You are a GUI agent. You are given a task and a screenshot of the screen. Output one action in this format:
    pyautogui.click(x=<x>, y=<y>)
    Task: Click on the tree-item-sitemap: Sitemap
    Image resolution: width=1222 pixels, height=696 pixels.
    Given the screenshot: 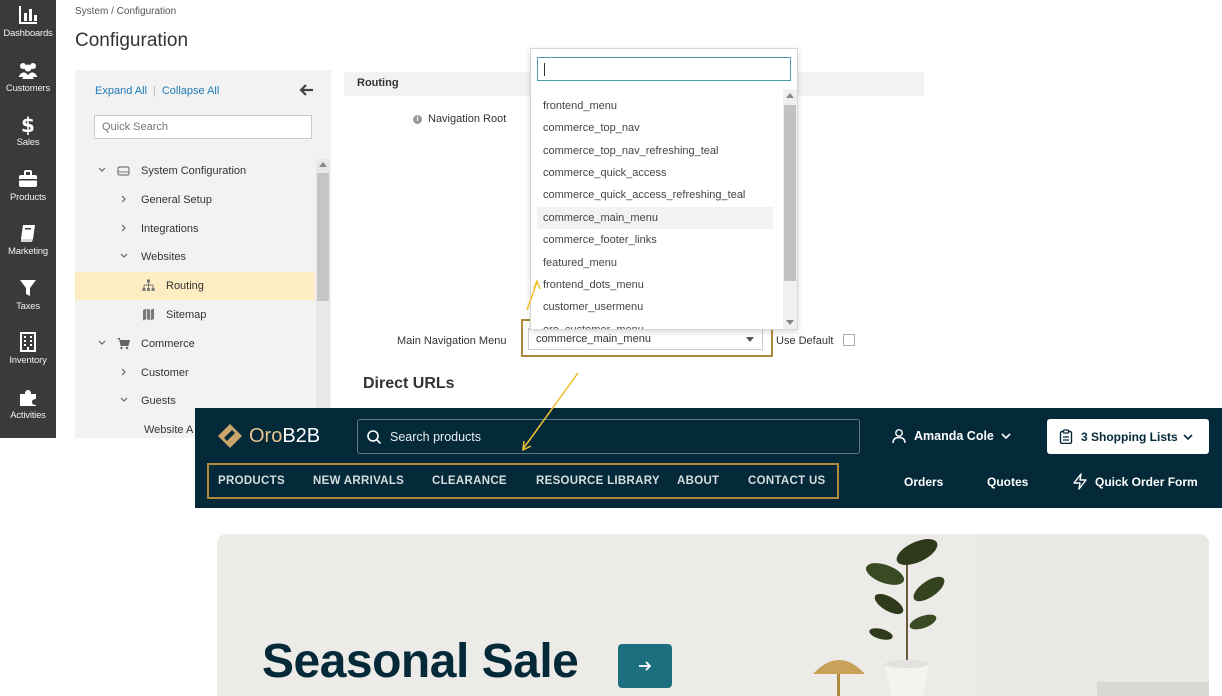 What is the action you would take?
    pyautogui.click(x=195, y=315)
    